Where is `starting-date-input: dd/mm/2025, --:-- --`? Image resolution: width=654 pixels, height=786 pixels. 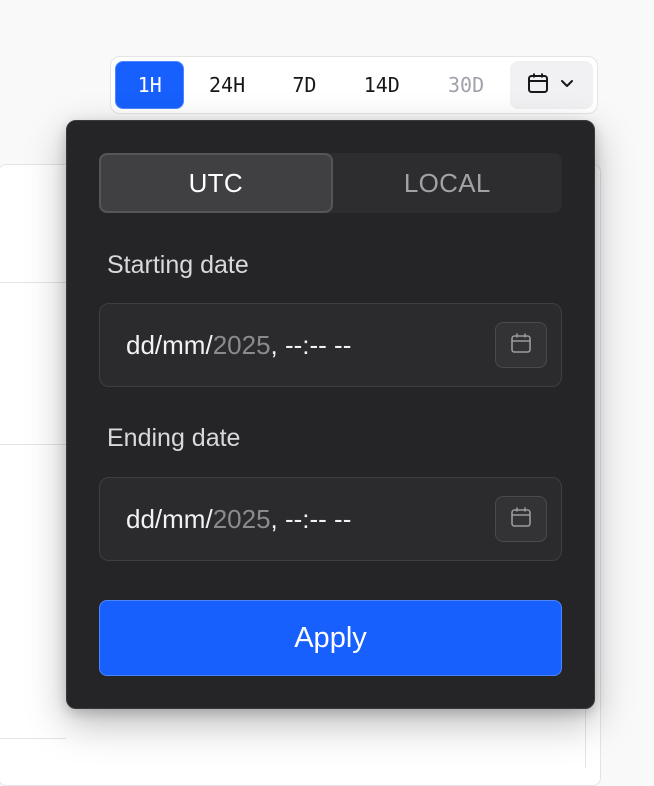
starting-date-input: dd/mm/2025, --:-- -- is located at coordinates (330, 345).